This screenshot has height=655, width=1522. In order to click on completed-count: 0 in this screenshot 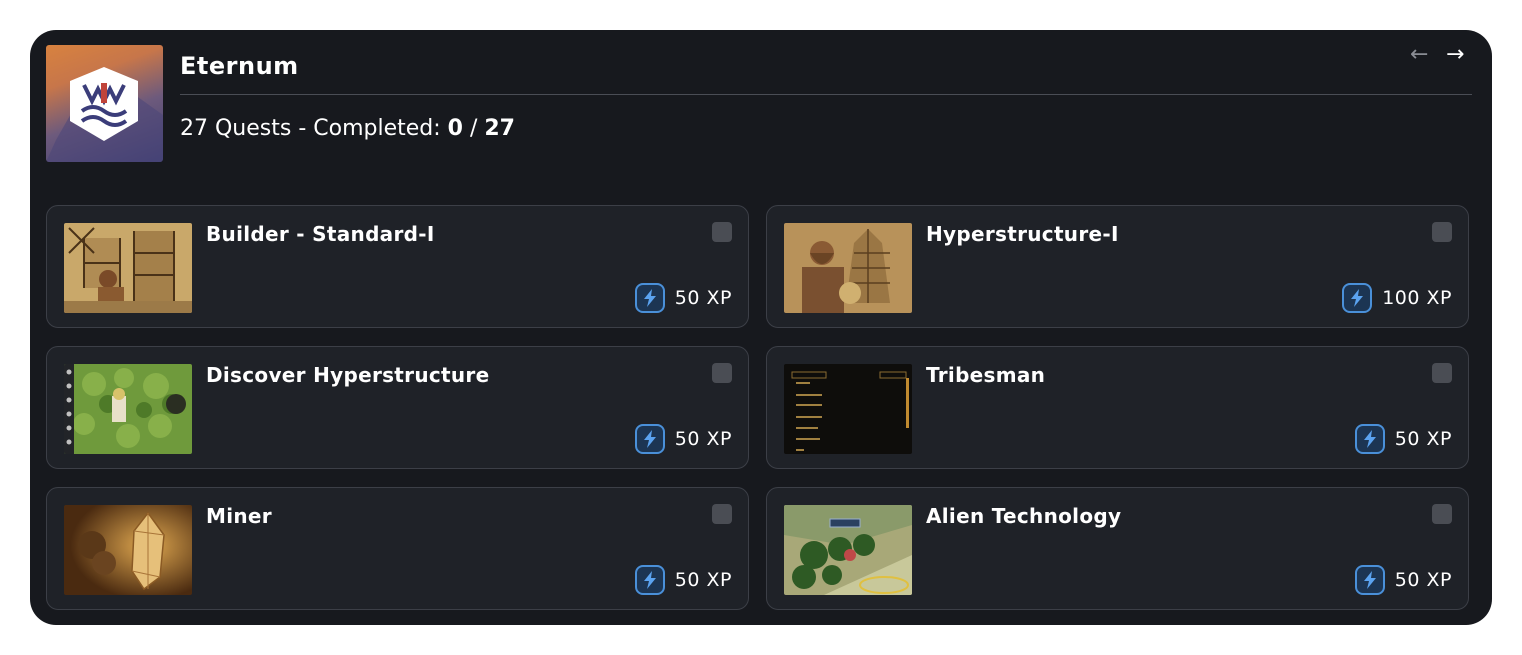, I will do `click(455, 128)`.